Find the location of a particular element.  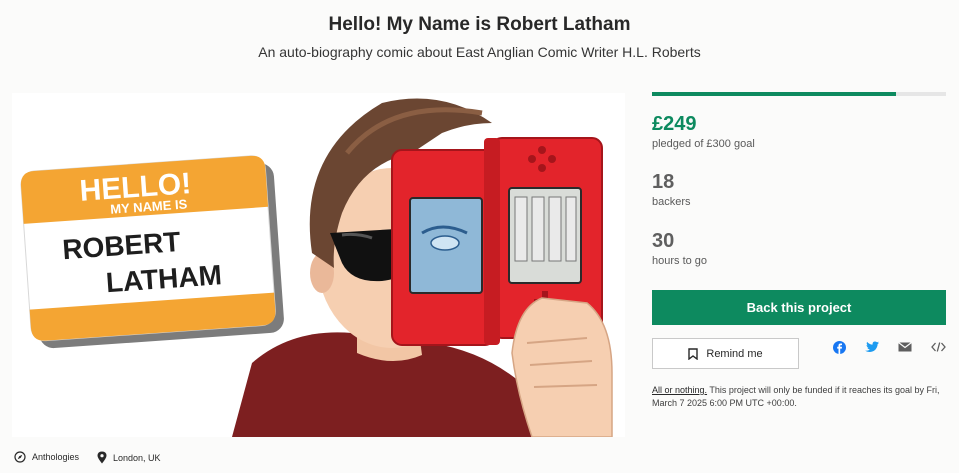

stat-pledged: £249 pledged of £300 goal is located at coordinates (703, 132).